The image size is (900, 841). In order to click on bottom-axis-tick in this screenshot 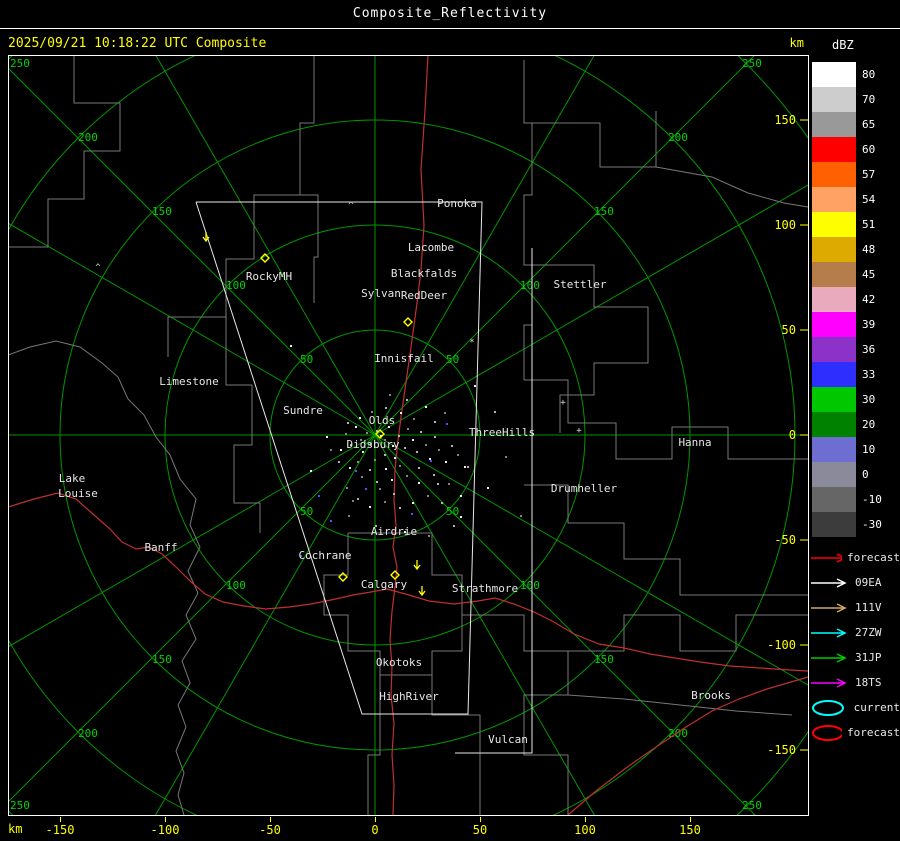, I will do `click(270, 819)`.